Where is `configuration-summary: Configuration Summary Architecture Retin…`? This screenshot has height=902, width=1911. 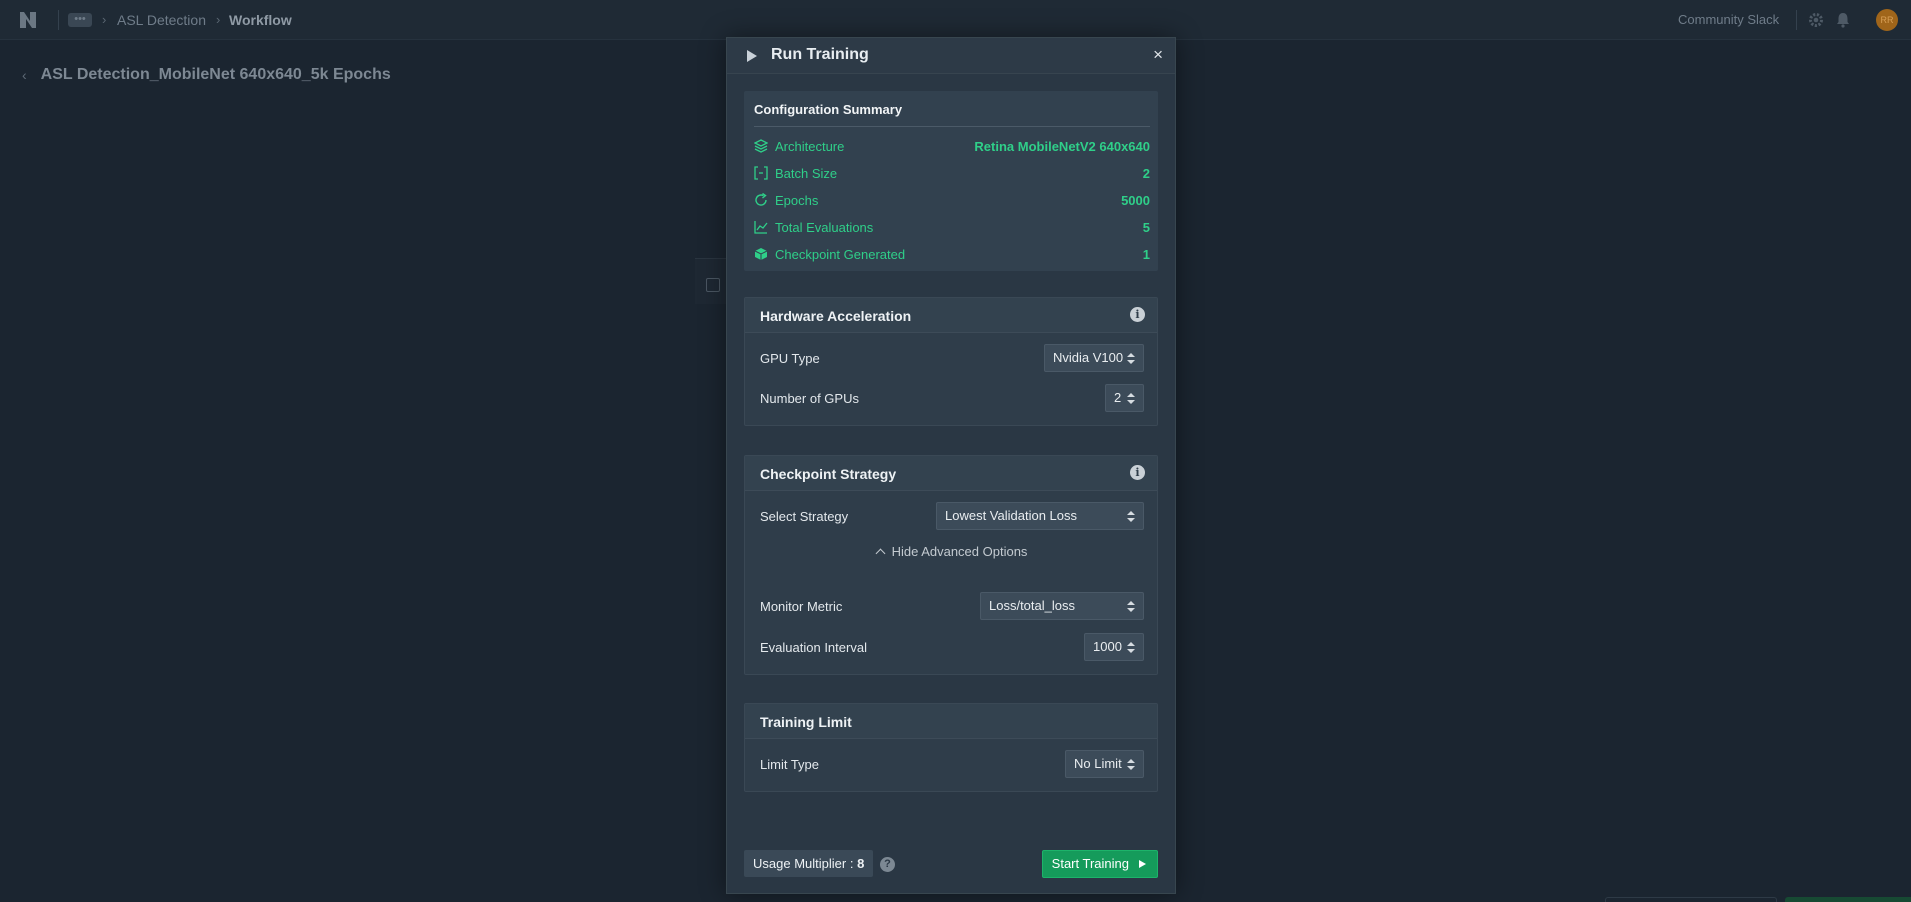 configuration-summary: Configuration Summary Architecture Retin… is located at coordinates (951, 181).